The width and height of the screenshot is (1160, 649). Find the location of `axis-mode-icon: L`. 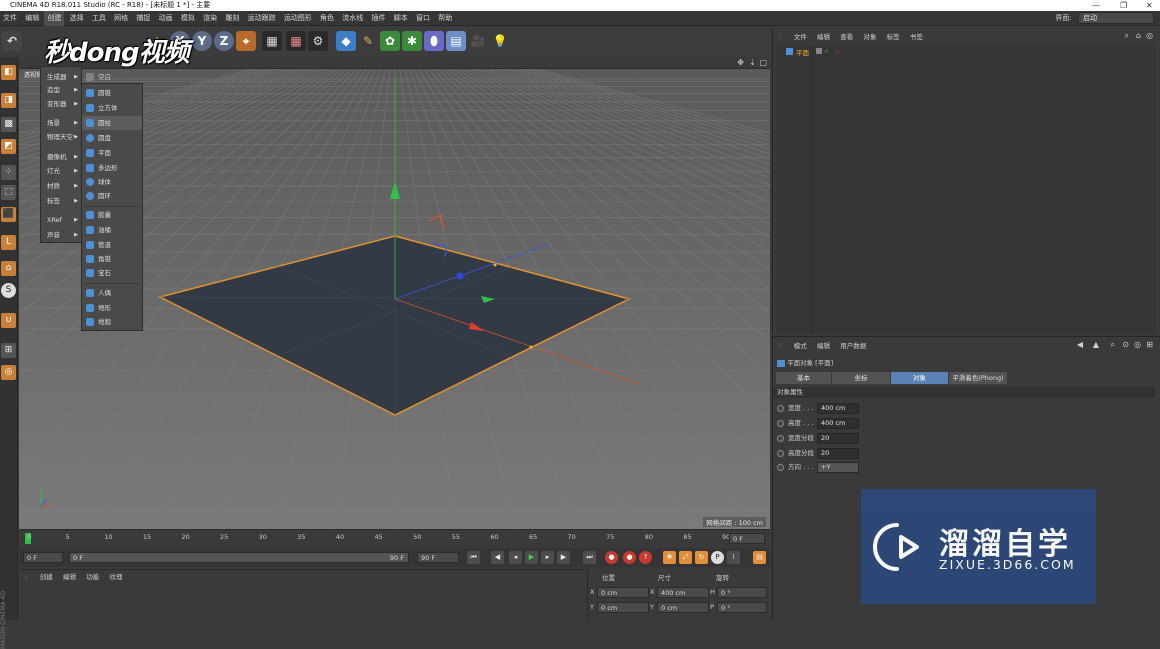

axis-mode-icon: L is located at coordinates (8, 242).